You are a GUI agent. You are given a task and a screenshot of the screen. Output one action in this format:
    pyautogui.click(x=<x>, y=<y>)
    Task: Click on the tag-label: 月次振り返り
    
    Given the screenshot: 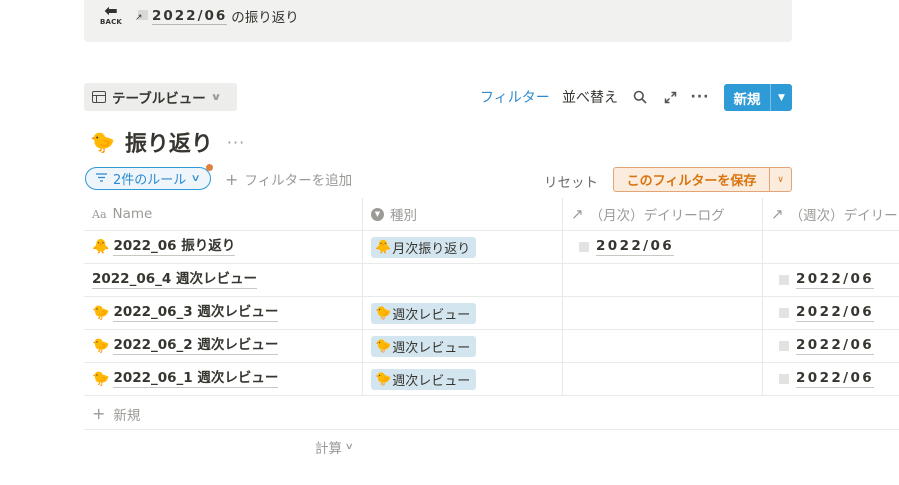 What is the action you would take?
    pyautogui.click(x=431, y=249)
    